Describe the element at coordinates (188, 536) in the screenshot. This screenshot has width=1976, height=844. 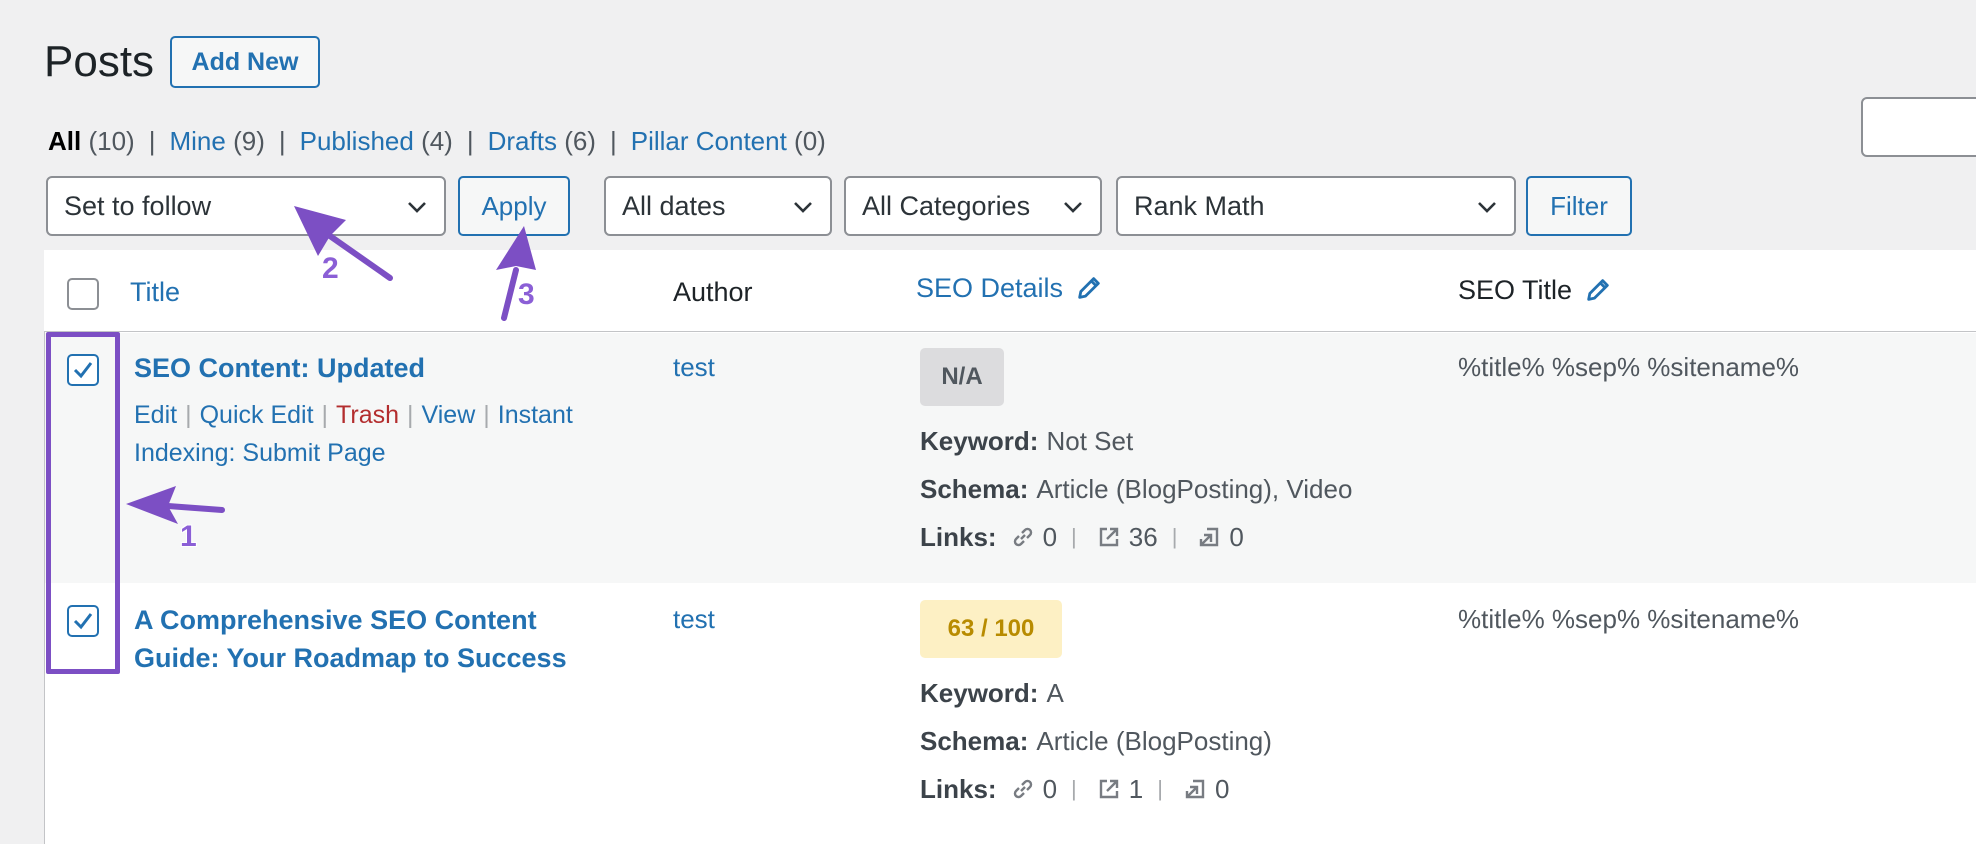
I see `annotation-step-1: 1` at that location.